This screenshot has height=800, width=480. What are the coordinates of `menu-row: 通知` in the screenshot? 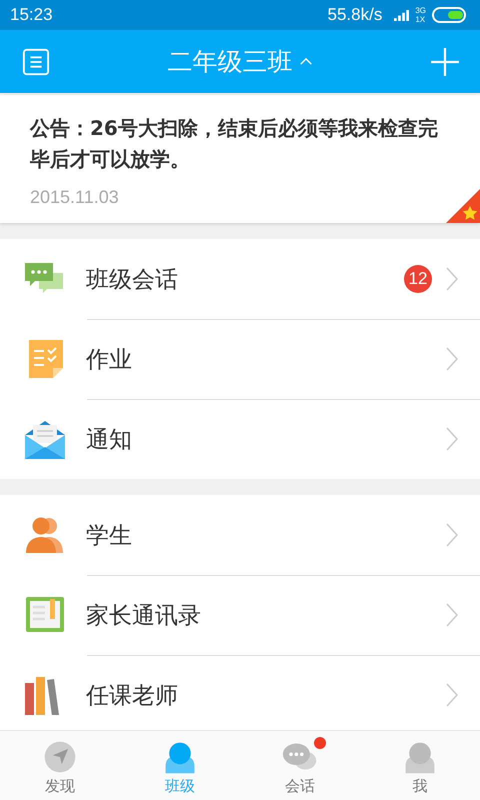 It's located at (240, 439).